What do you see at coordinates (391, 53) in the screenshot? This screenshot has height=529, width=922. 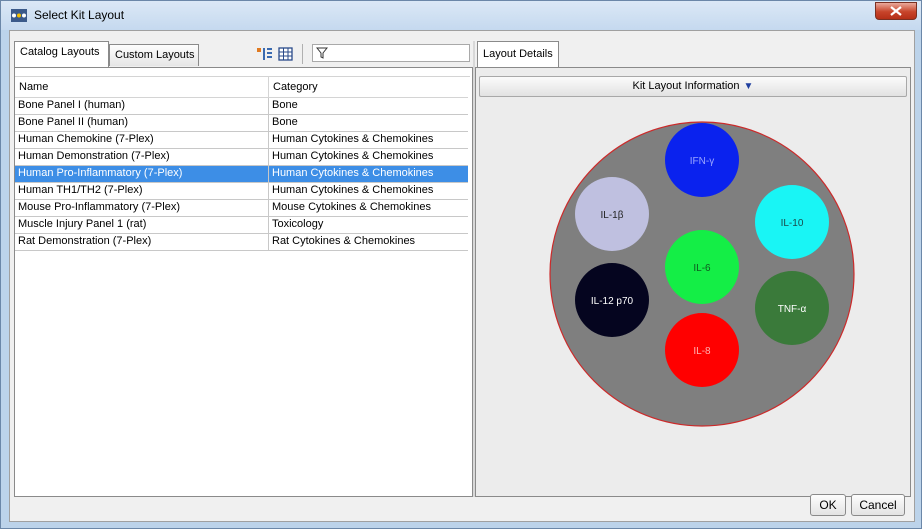 I see `filter-field` at bounding box center [391, 53].